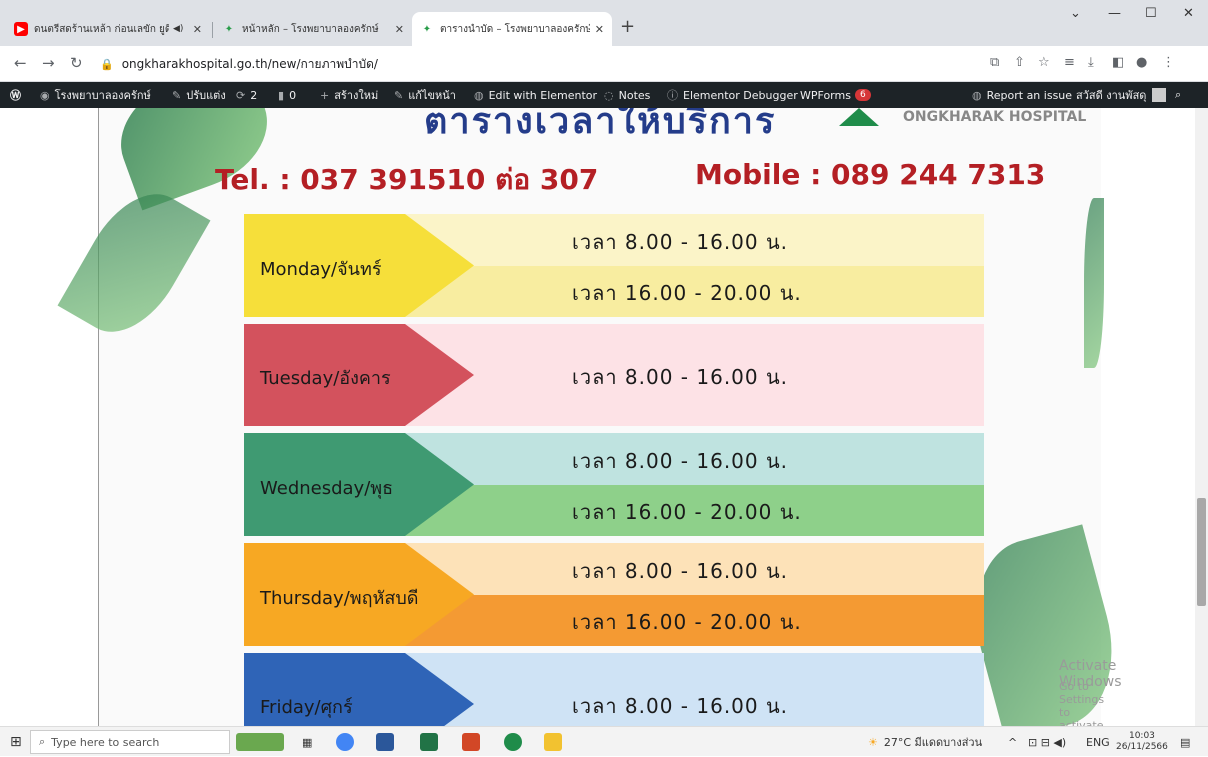 The height and width of the screenshot is (757, 1208). I want to click on tab-home: ✦ หน้าหลัก – โรงพยาบาลองครักษ์ ✕, so click(313, 29).